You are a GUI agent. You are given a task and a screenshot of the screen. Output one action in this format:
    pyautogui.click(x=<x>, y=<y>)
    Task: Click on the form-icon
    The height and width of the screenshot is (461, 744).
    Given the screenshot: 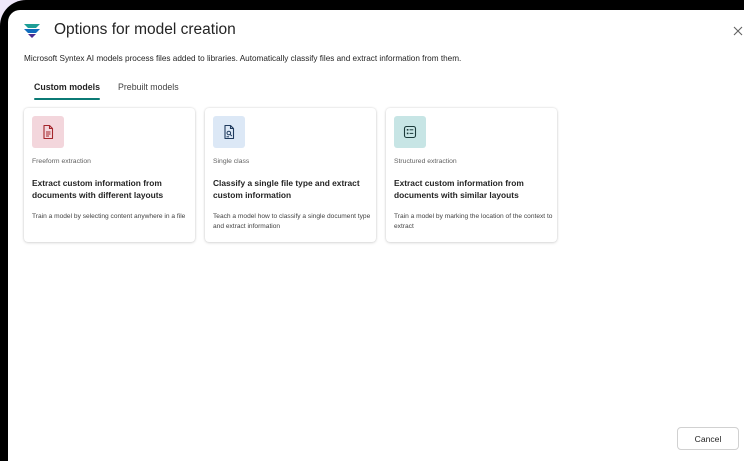 What is the action you would take?
    pyautogui.click(x=410, y=132)
    